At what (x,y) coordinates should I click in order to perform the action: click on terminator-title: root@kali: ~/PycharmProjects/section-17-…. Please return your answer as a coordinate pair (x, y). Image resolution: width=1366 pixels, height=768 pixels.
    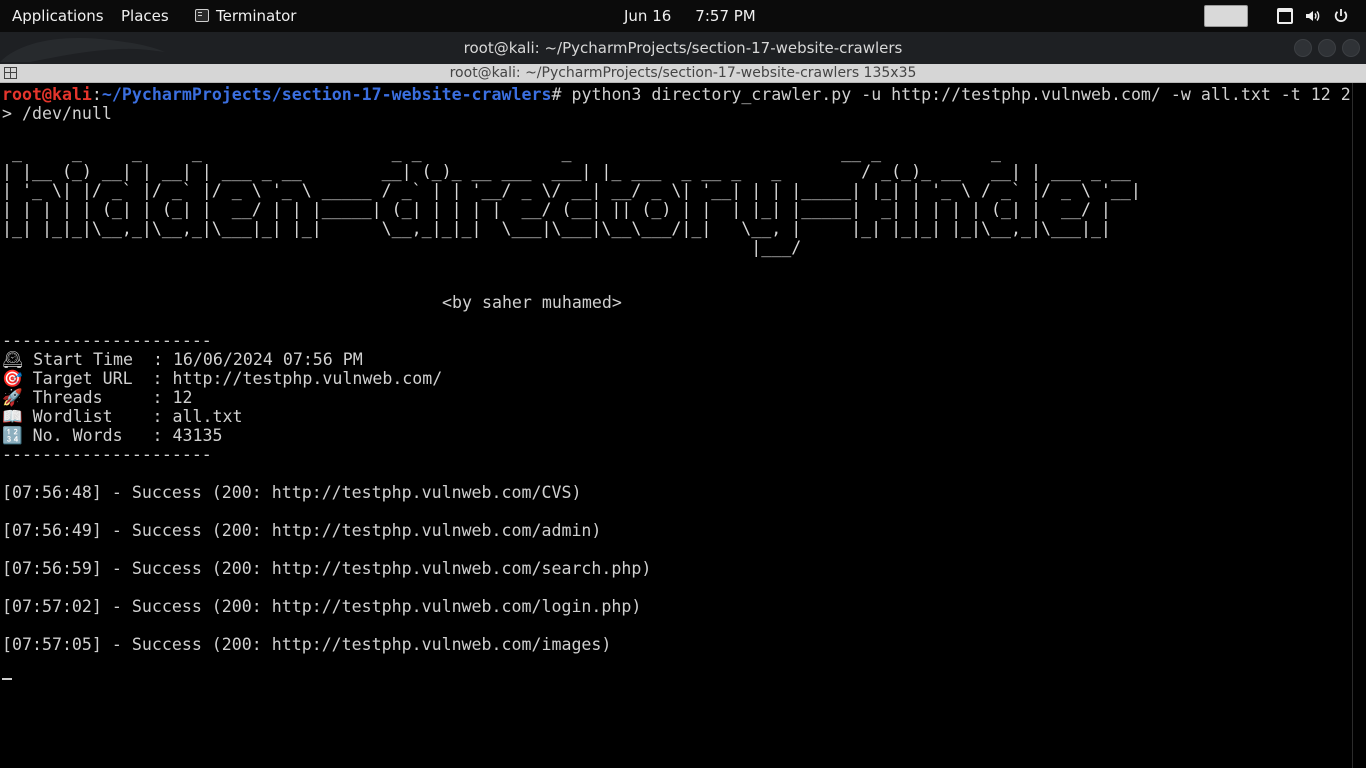
    Looking at the image, I should click on (683, 73).